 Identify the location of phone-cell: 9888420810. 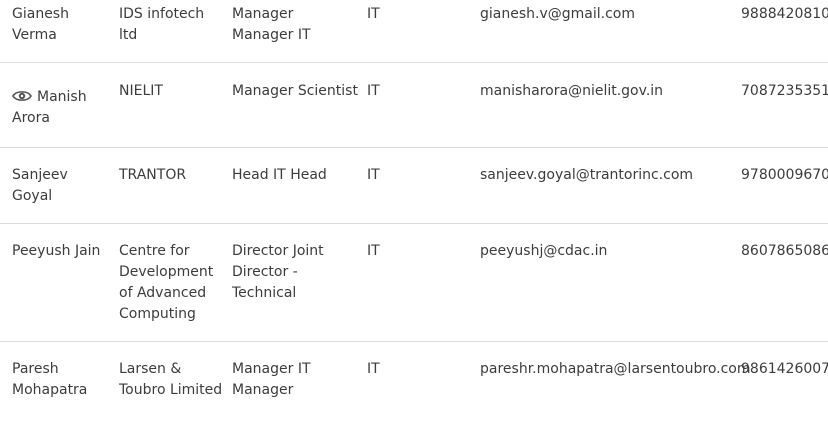
(784, 14).